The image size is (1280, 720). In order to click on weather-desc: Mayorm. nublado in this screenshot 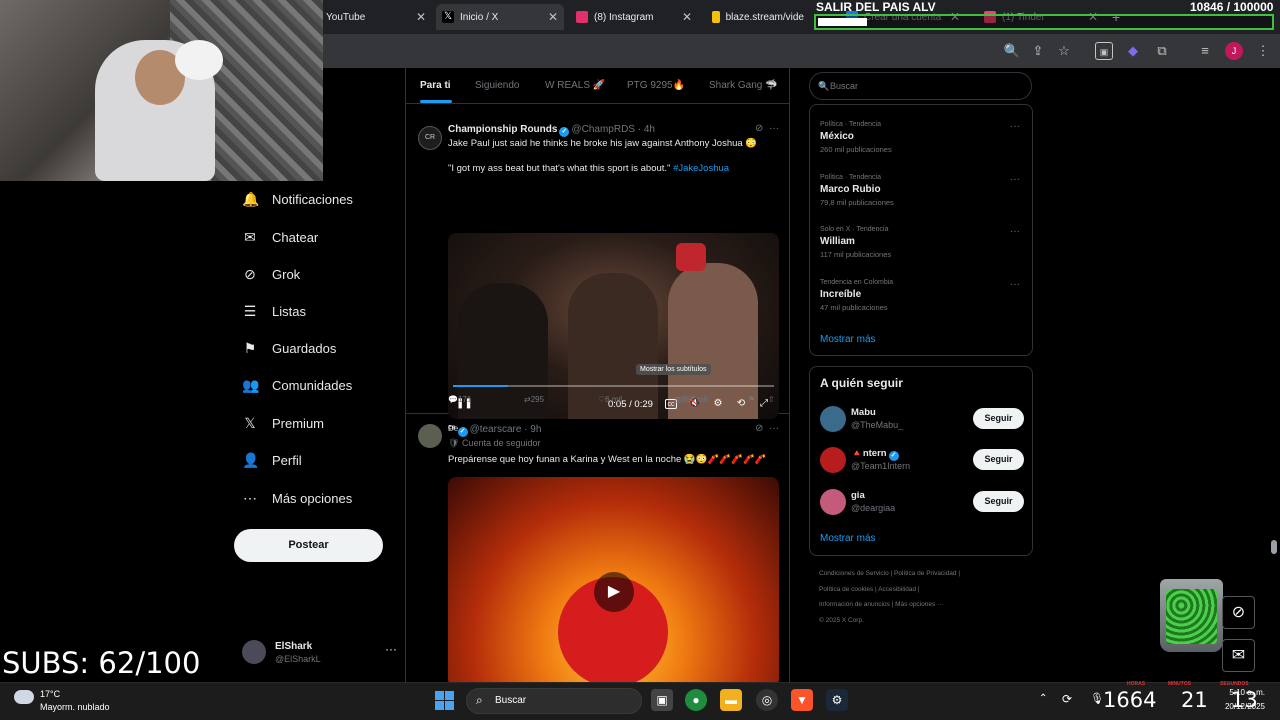, I will do `click(75, 707)`.